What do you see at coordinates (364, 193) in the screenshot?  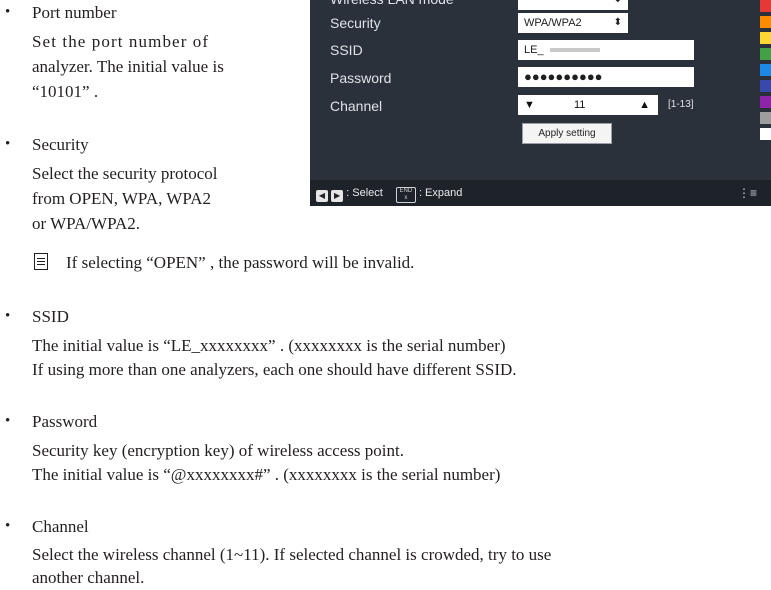 I see `footer-select-label: : Select` at bounding box center [364, 193].